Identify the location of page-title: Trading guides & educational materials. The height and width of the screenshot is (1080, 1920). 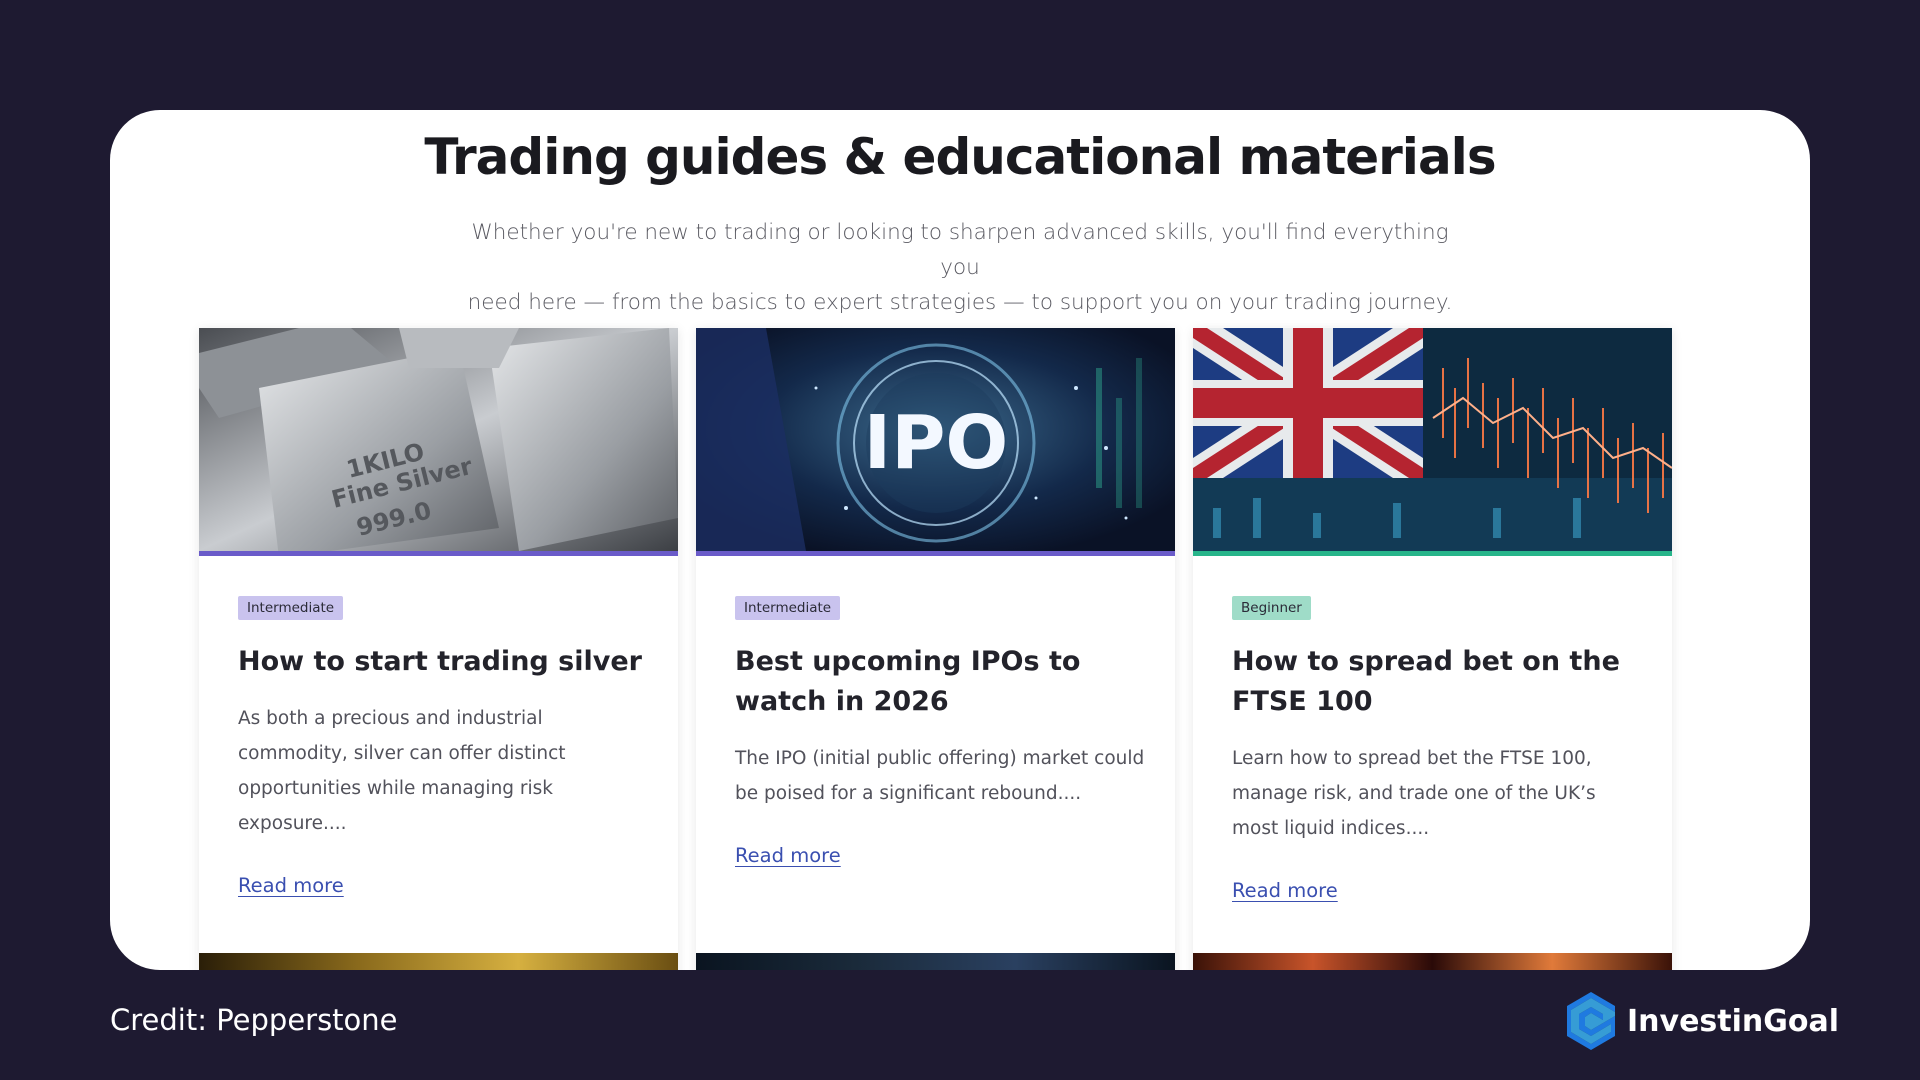
(960, 157).